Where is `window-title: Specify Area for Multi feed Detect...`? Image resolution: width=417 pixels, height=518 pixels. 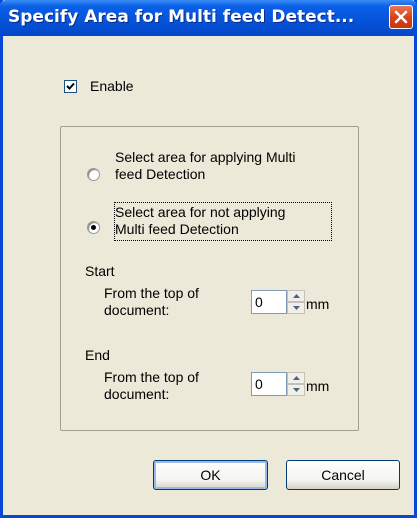
window-title: Specify Area for Multi feed Detect... is located at coordinates (181, 17).